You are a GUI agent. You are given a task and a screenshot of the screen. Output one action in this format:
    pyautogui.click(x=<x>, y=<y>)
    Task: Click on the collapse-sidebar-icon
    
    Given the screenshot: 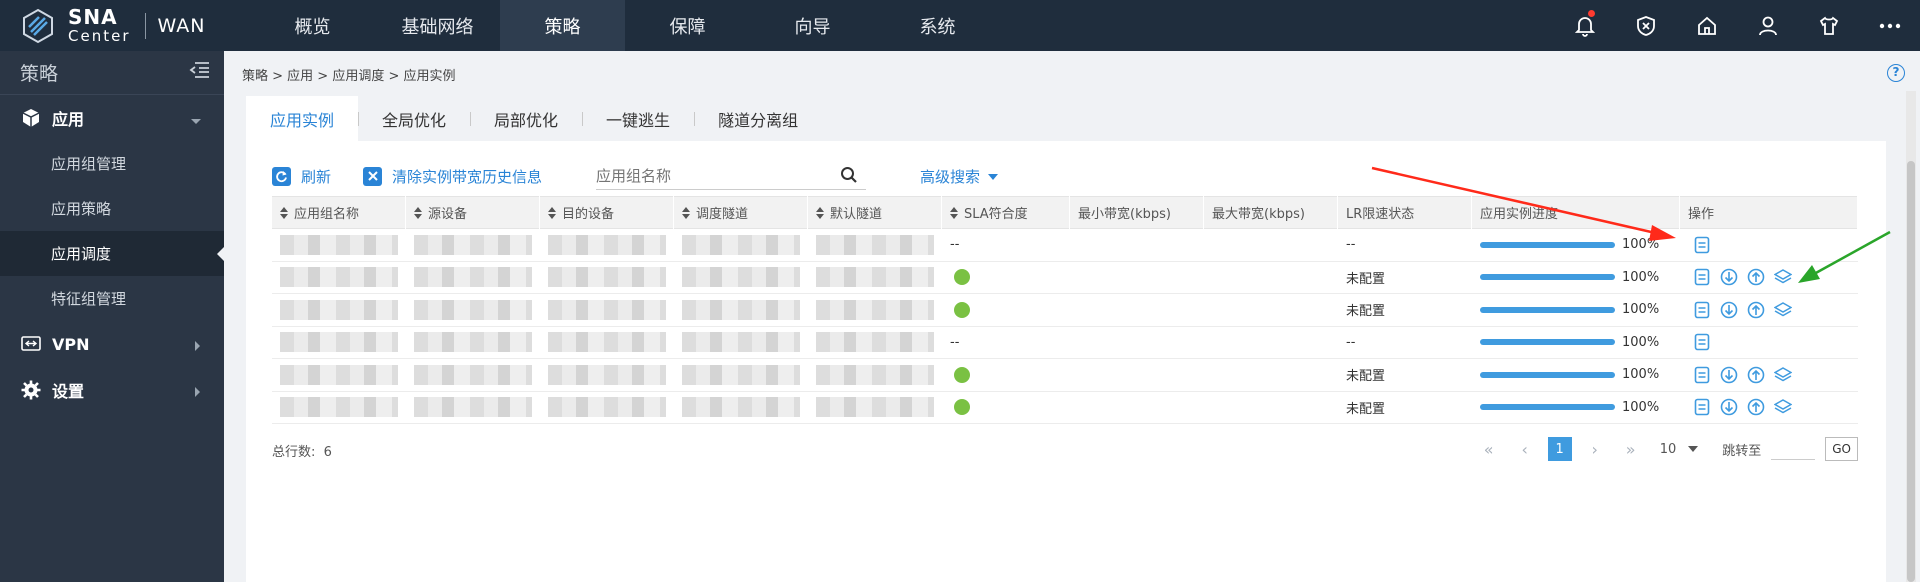 What is the action you would take?
    pyautogui.click(x=199, y=72)
    